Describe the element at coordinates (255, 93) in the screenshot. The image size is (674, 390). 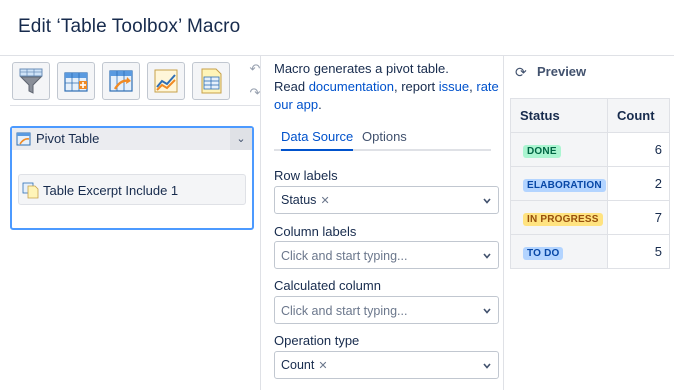
I see `redo-icon: ↷` at that location.